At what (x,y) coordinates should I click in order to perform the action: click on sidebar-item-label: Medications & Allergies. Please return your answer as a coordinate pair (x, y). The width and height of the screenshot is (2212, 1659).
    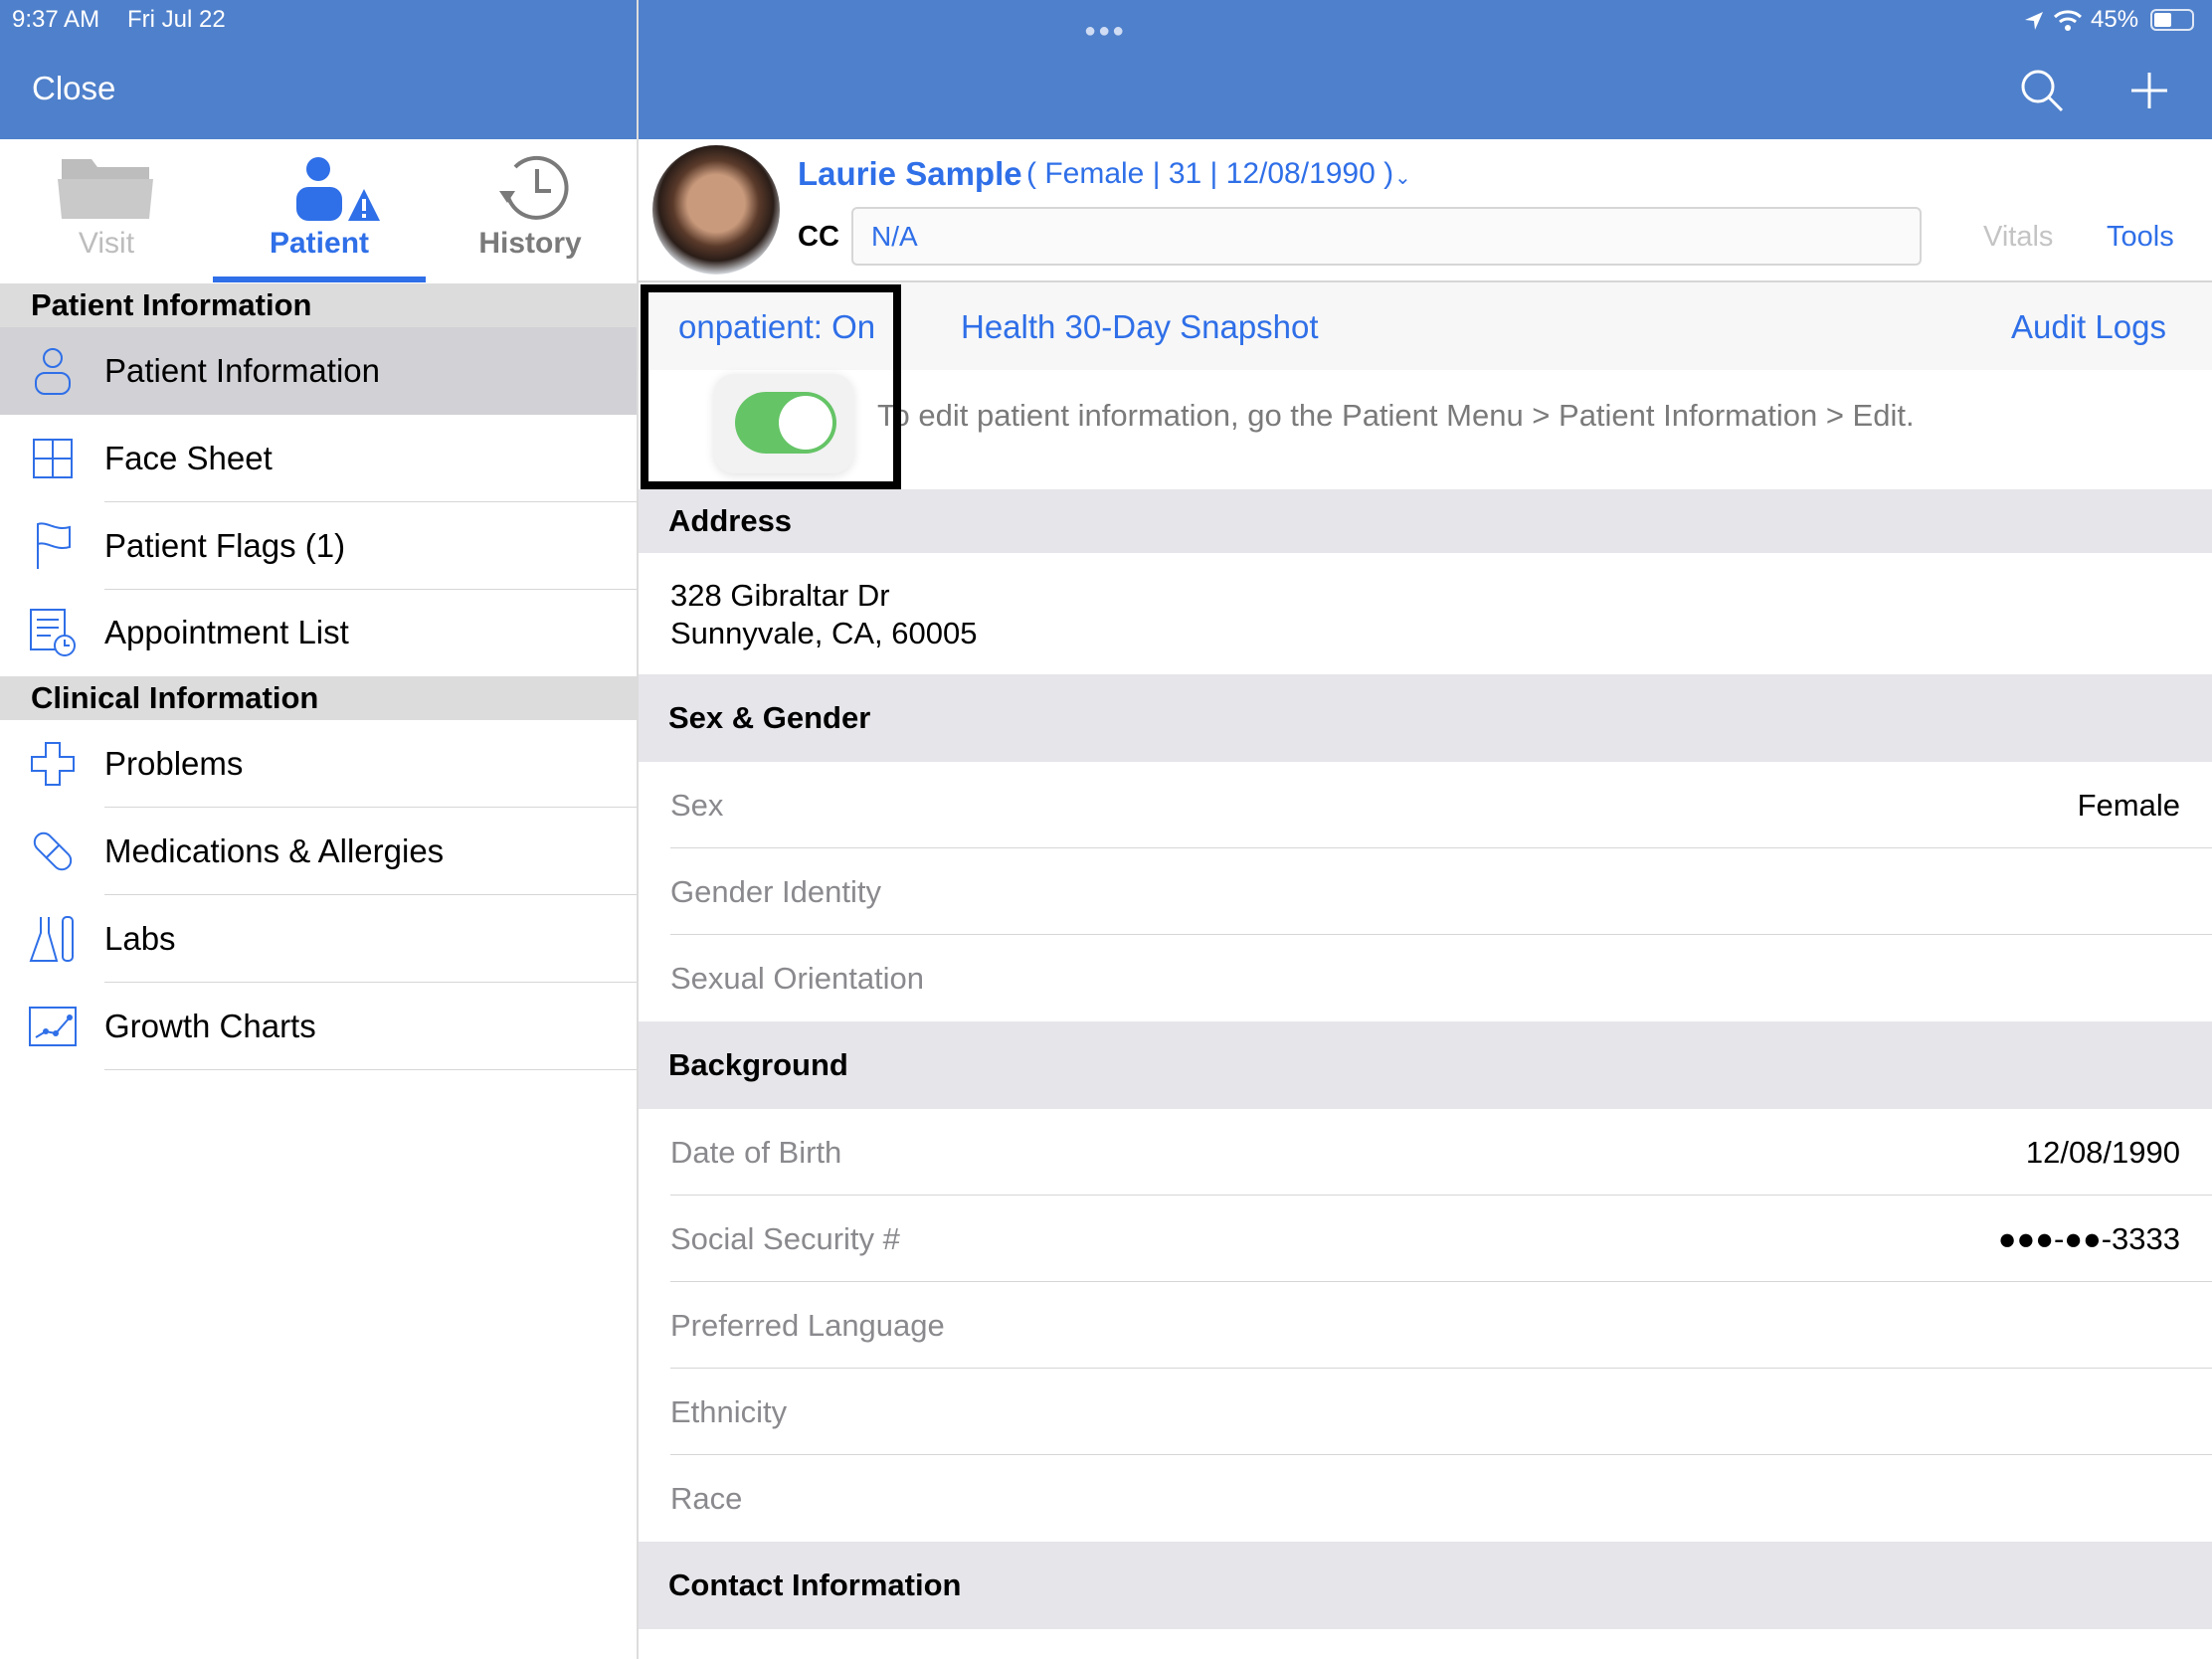
    Looking at the image, I should click on (274, 850).